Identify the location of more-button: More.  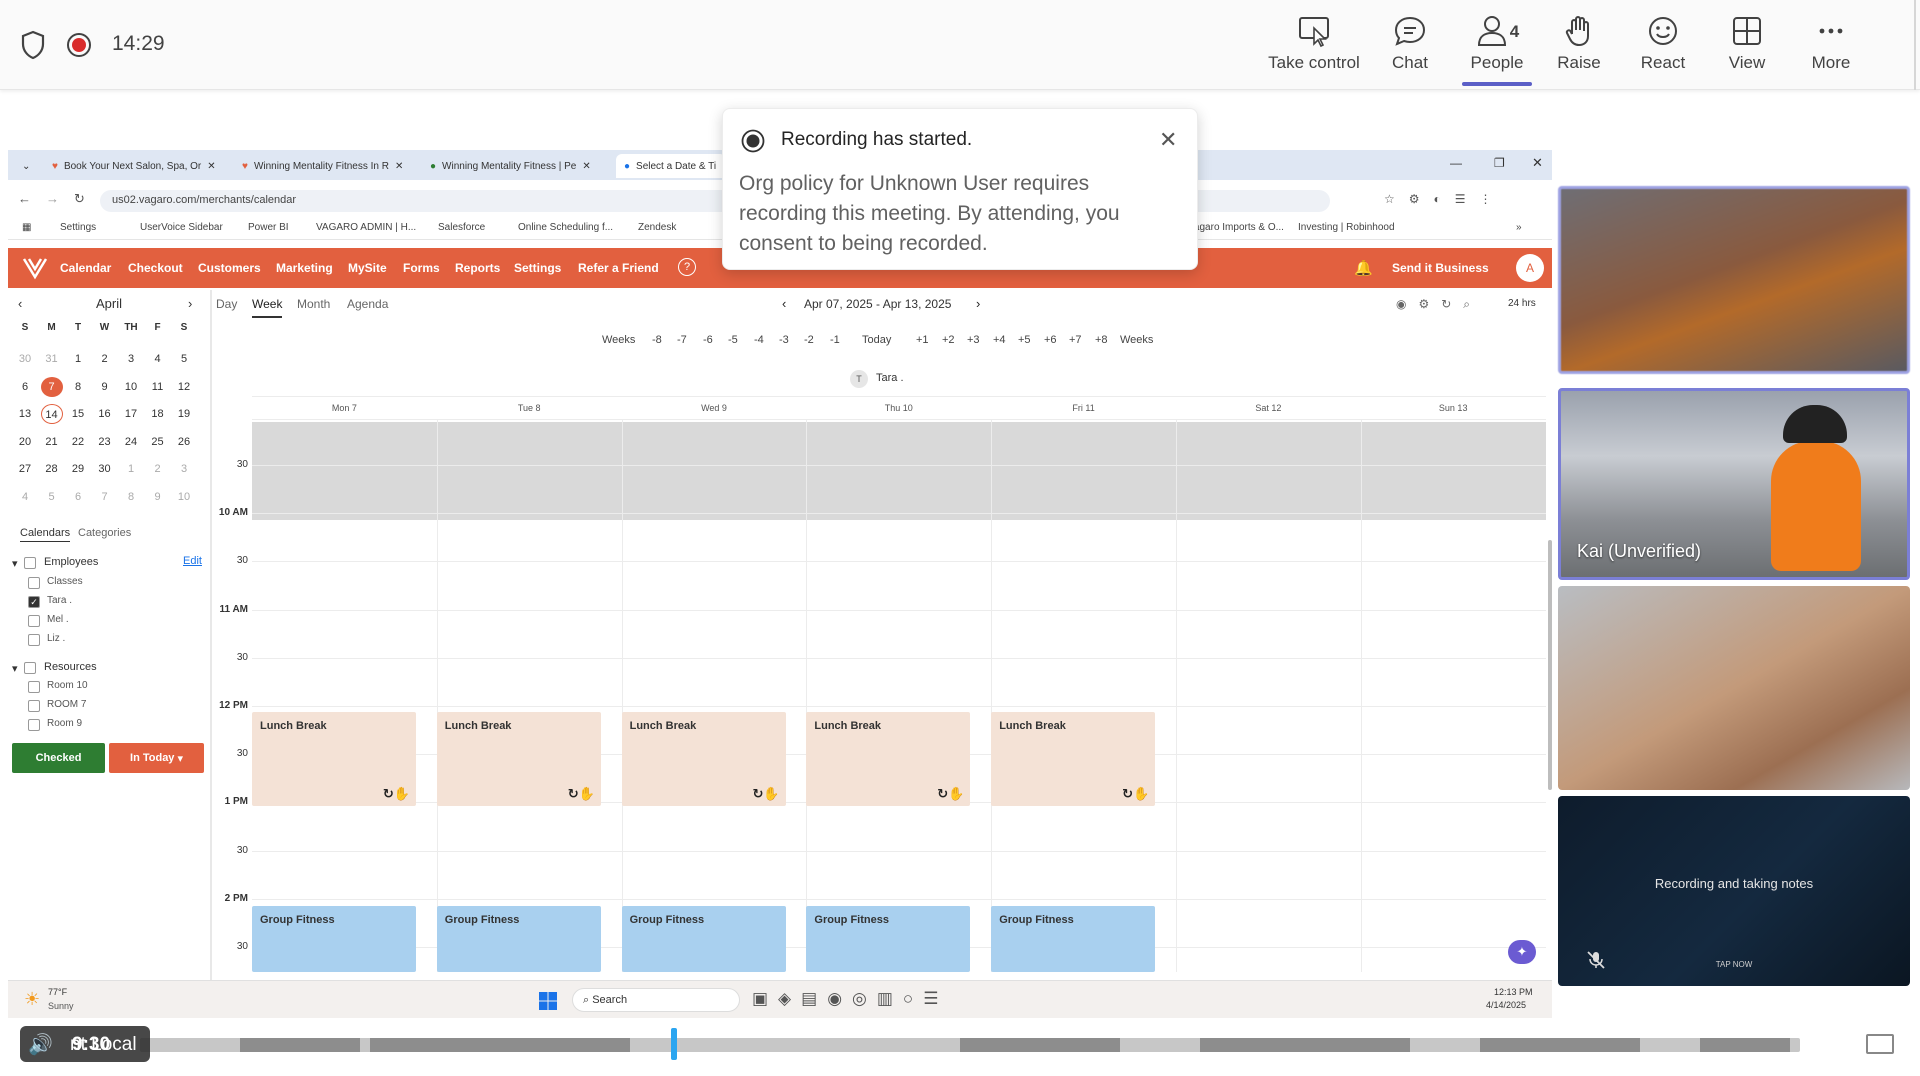
(1831, 47).